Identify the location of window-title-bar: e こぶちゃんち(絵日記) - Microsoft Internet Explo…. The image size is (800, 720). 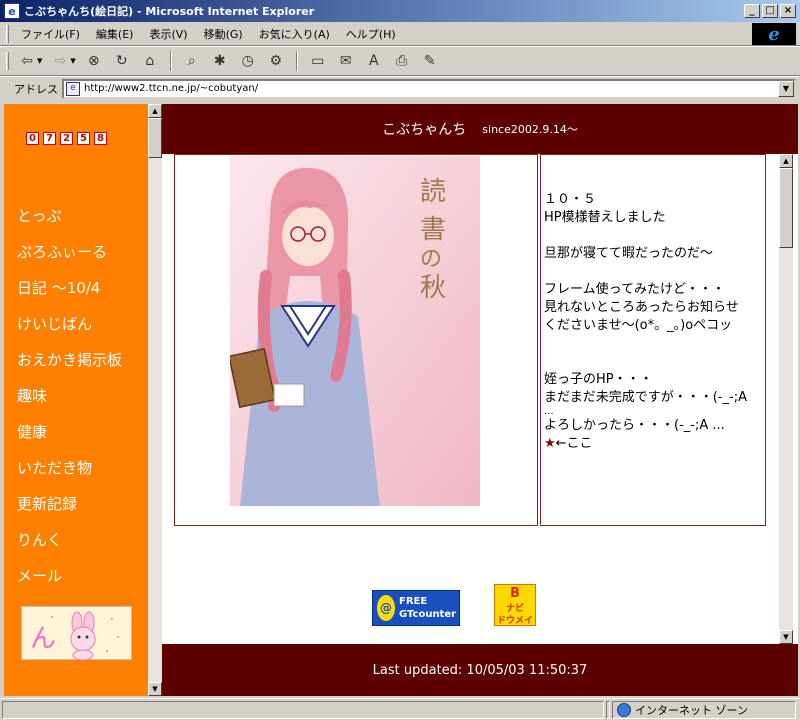
(400, 11).